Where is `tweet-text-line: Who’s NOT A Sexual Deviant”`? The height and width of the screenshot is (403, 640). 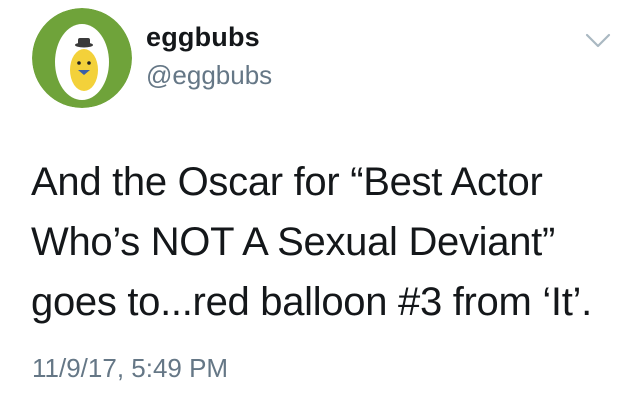 tweet-text-line: Who’s NOT A Sexual Deviant” is located at coordinates (293, 242).